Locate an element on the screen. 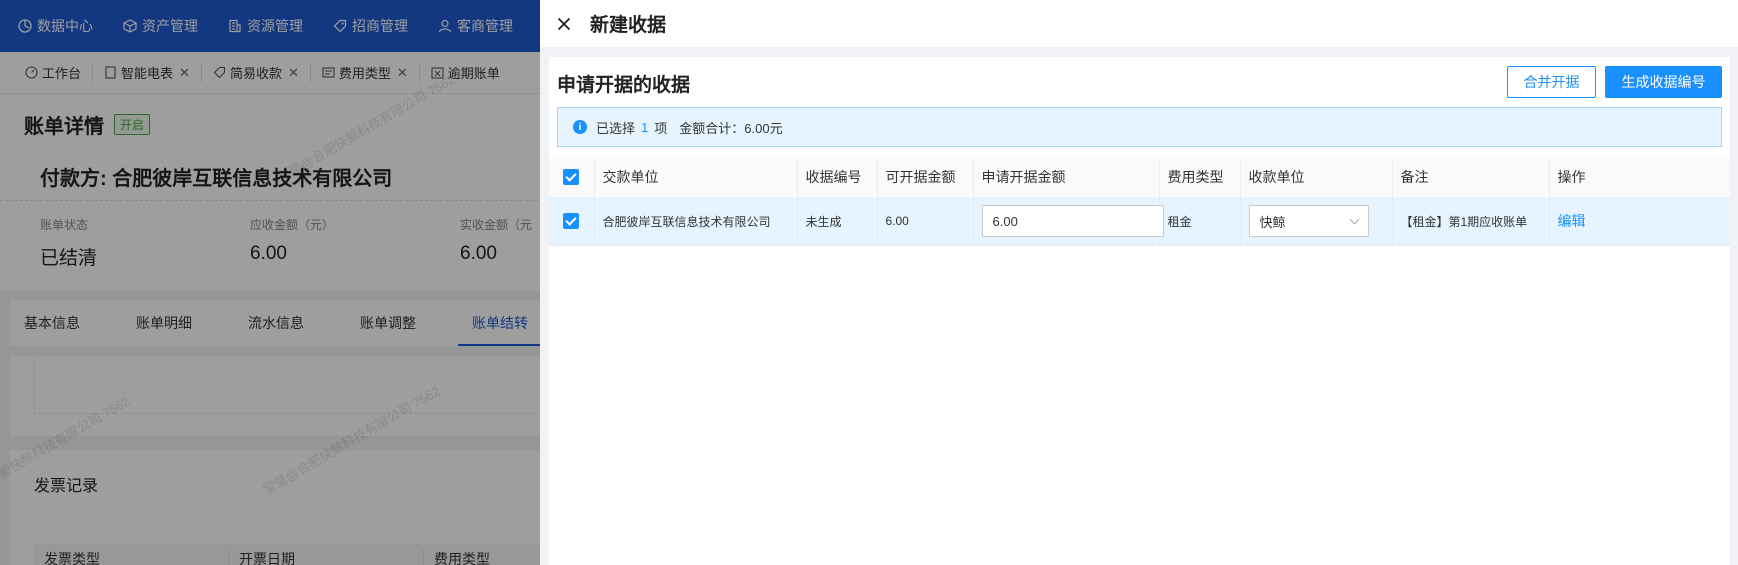  table-header-row: 交款单位 收据编号 可开据金额 申请开据金额 费用类型 收款单位 备注 操作 is located at coordinates (1139, 177).